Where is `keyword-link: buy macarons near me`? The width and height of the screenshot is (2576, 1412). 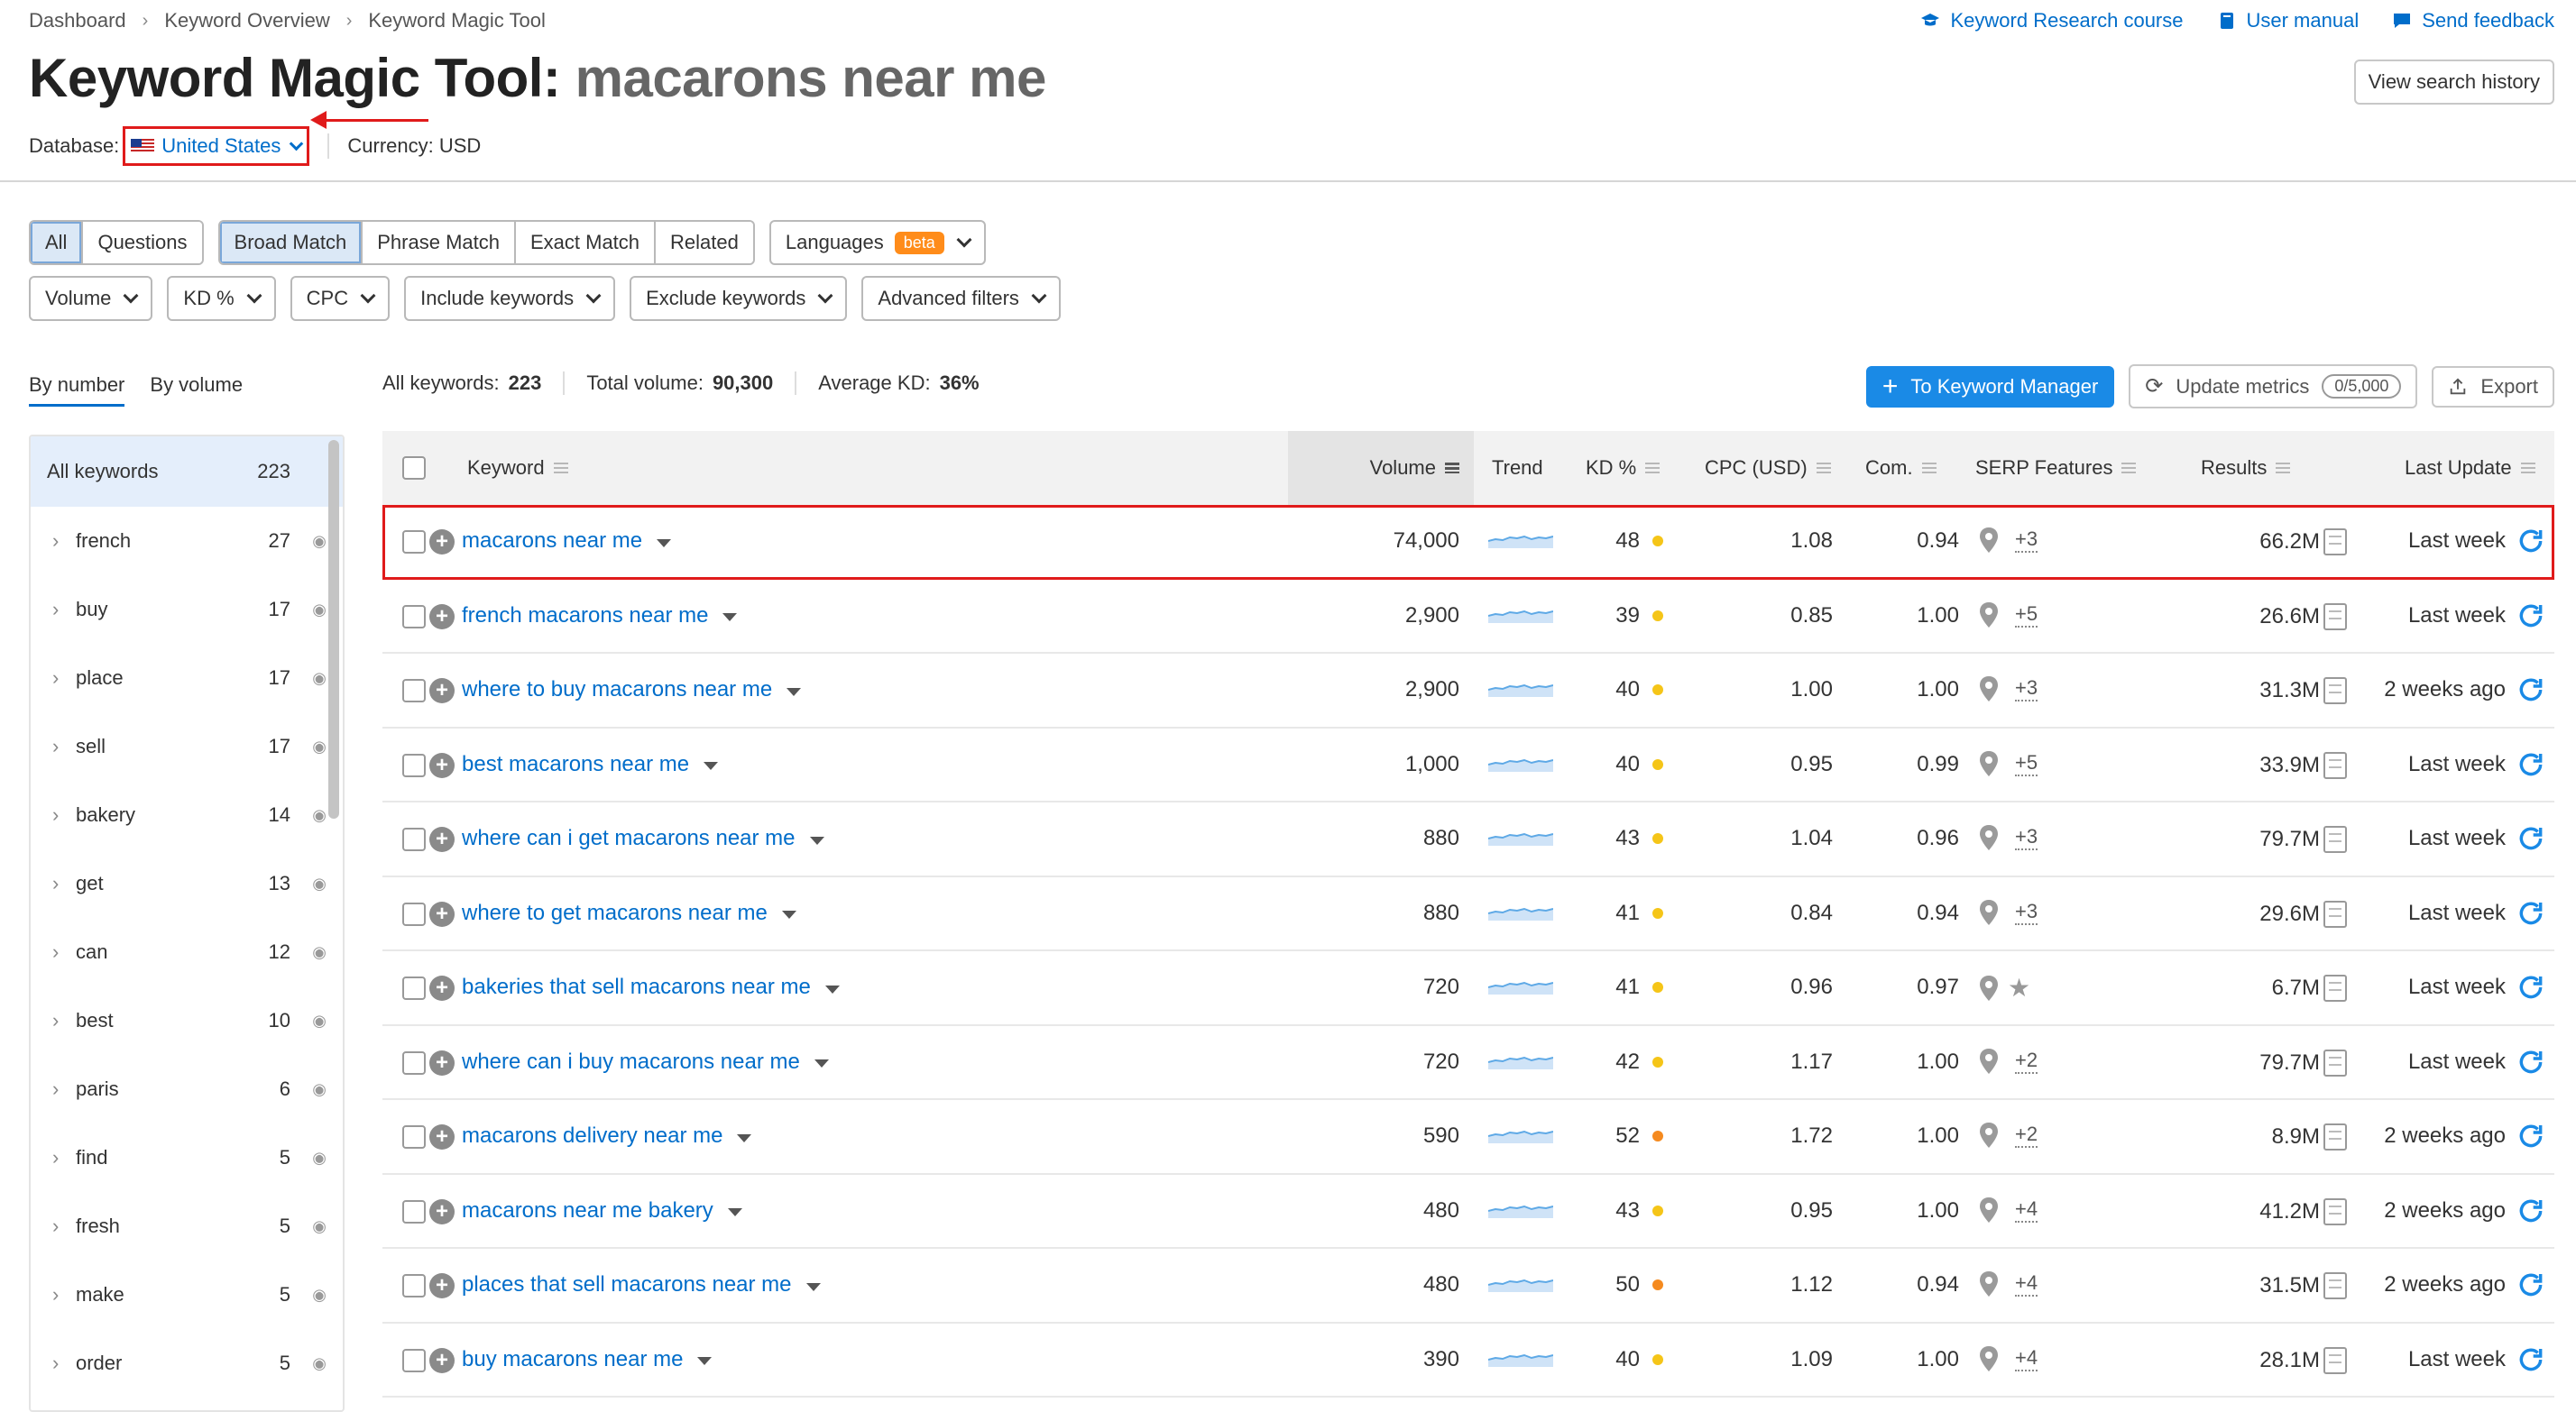
keyword-link: buy macarons near me is located at coordinates (572, 1359).